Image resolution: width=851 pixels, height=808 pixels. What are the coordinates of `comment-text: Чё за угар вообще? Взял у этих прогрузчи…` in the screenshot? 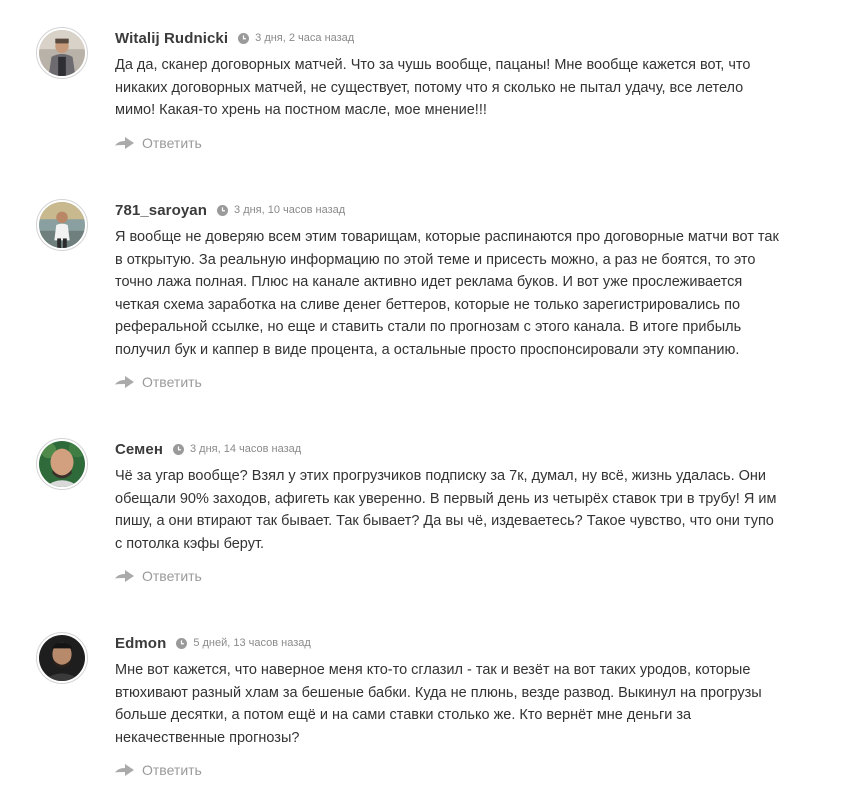 It's located at (446, 510).